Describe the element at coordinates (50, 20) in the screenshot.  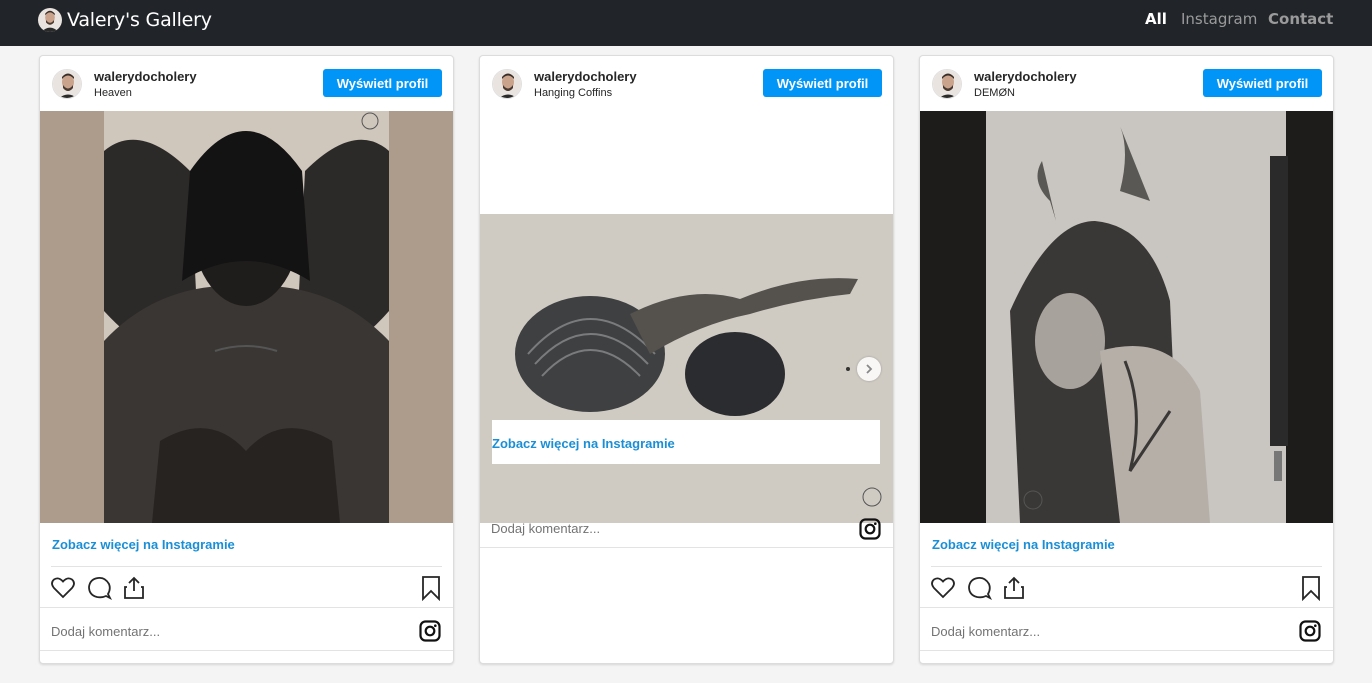
I see `brand-avatar` at that location.